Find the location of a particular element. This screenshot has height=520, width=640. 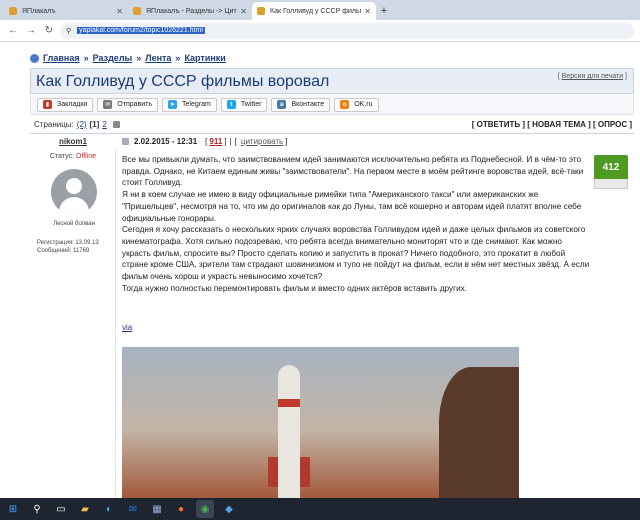

chrome-icon: ◉ is located at coordinates (205, 509).